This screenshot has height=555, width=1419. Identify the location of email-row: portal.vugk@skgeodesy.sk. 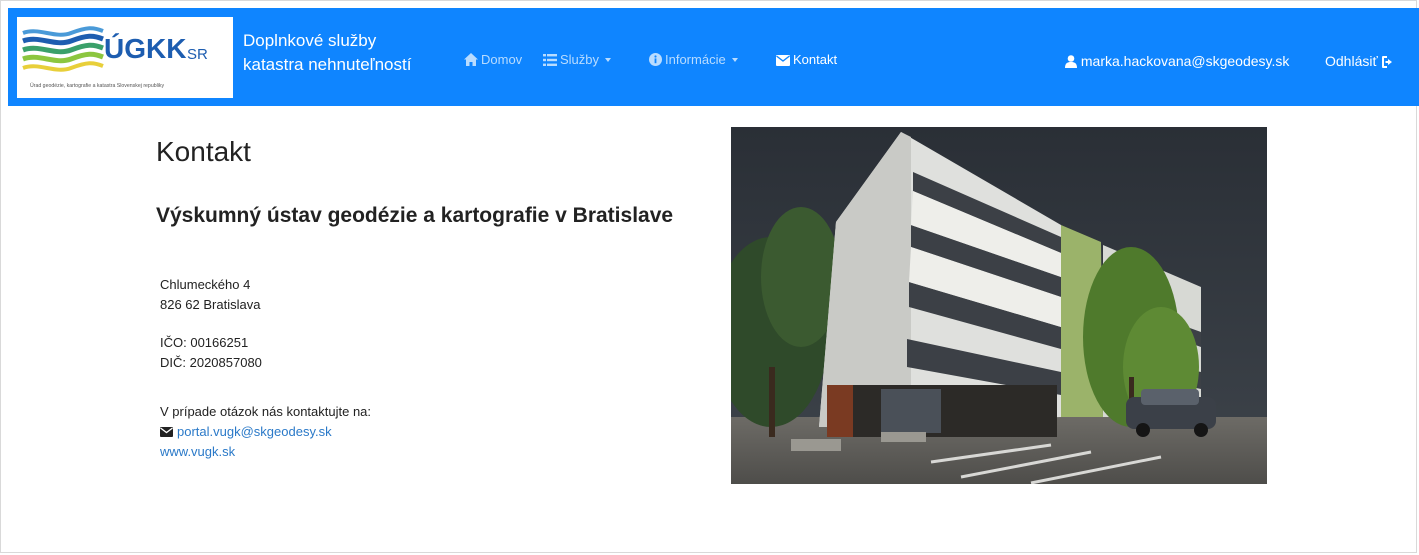
(265, 432).